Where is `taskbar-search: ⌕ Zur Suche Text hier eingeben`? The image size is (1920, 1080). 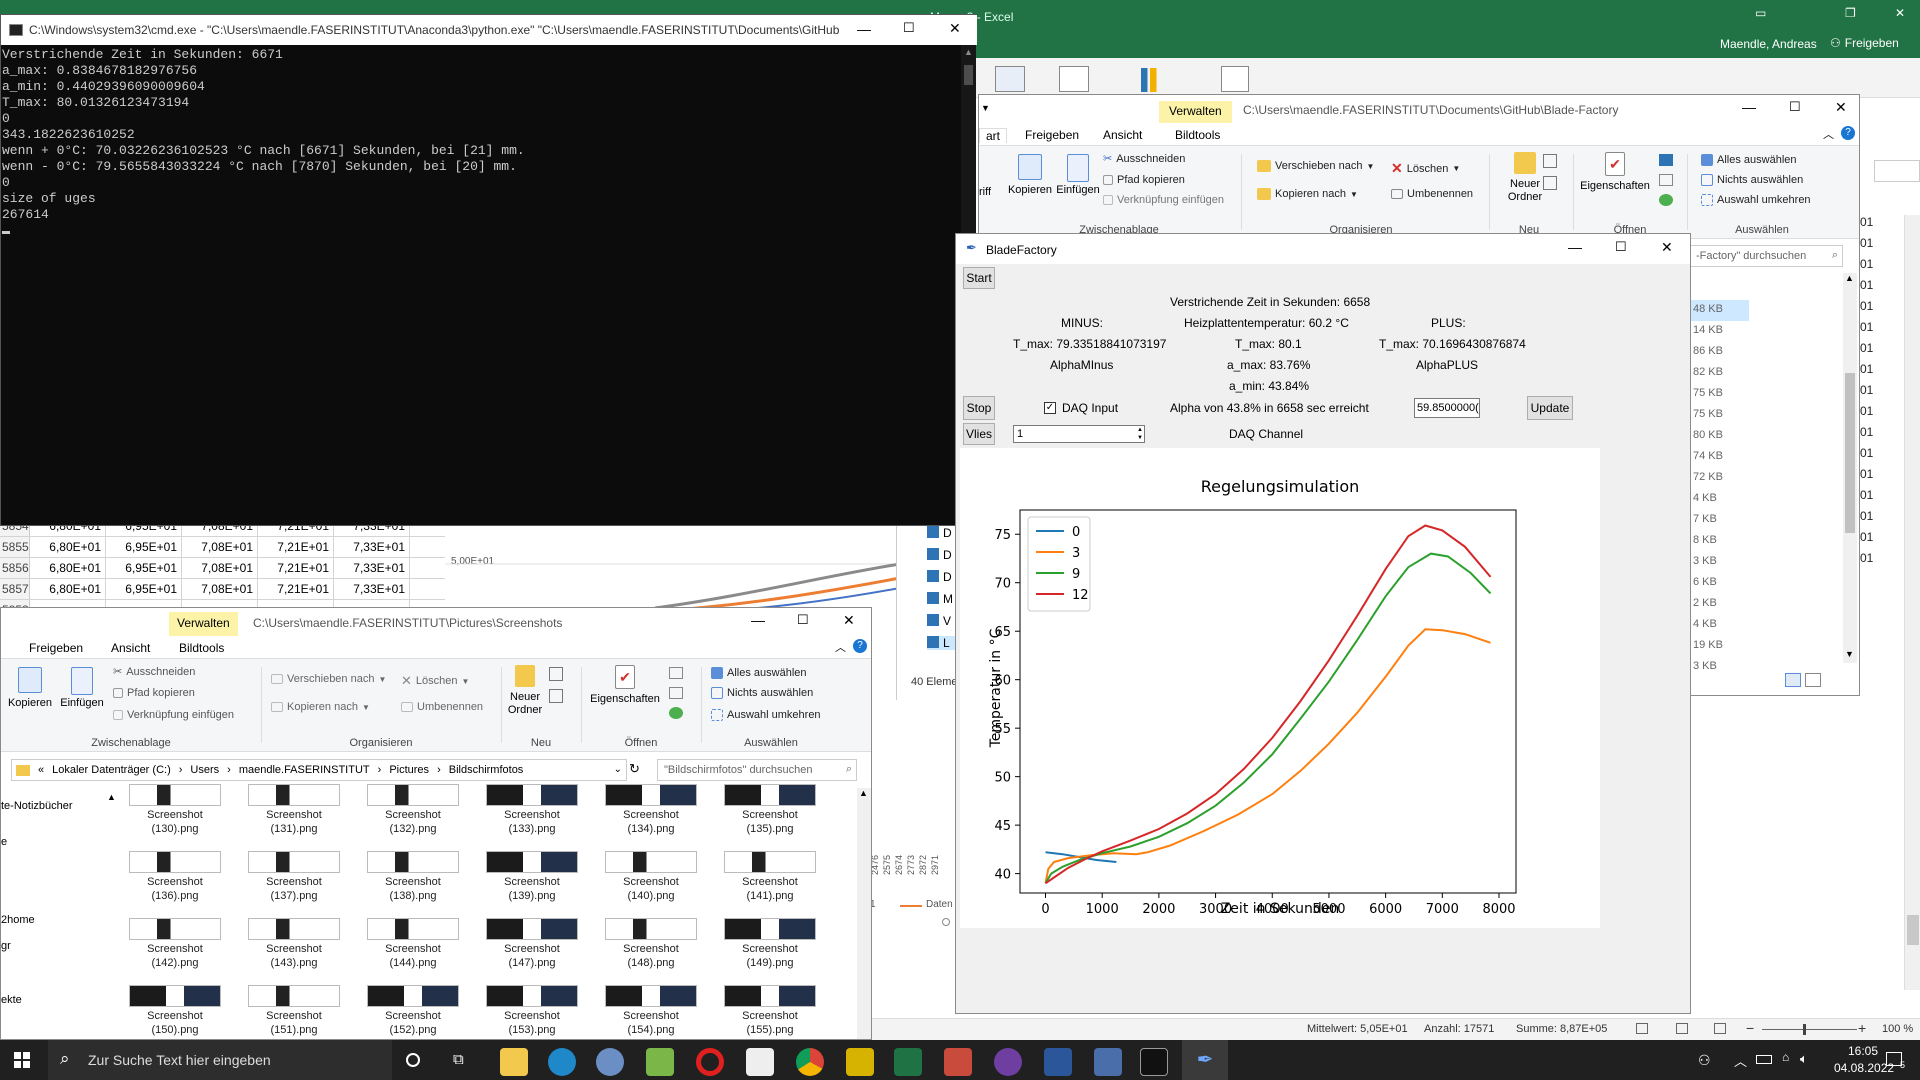 taskbar-search: ⌕ Zur Suche Text hier eingeben is located at coordinates (220, 1060).